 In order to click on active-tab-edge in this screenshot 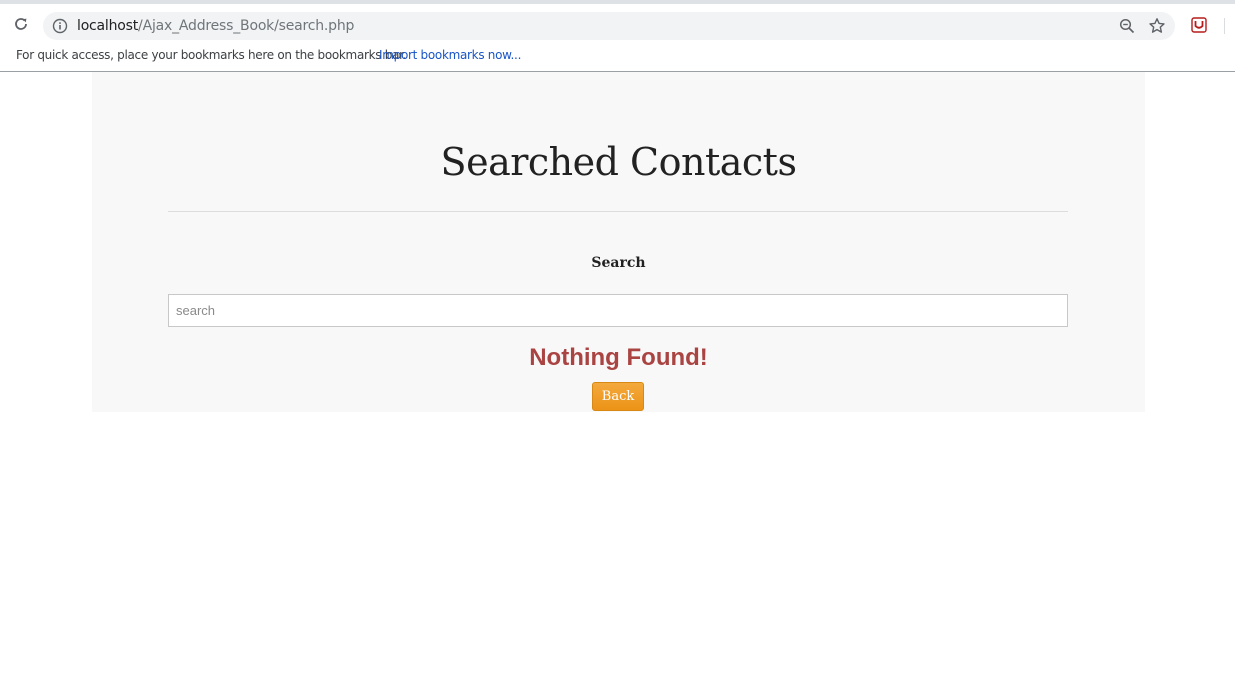, I will do `click(511, 6)`.